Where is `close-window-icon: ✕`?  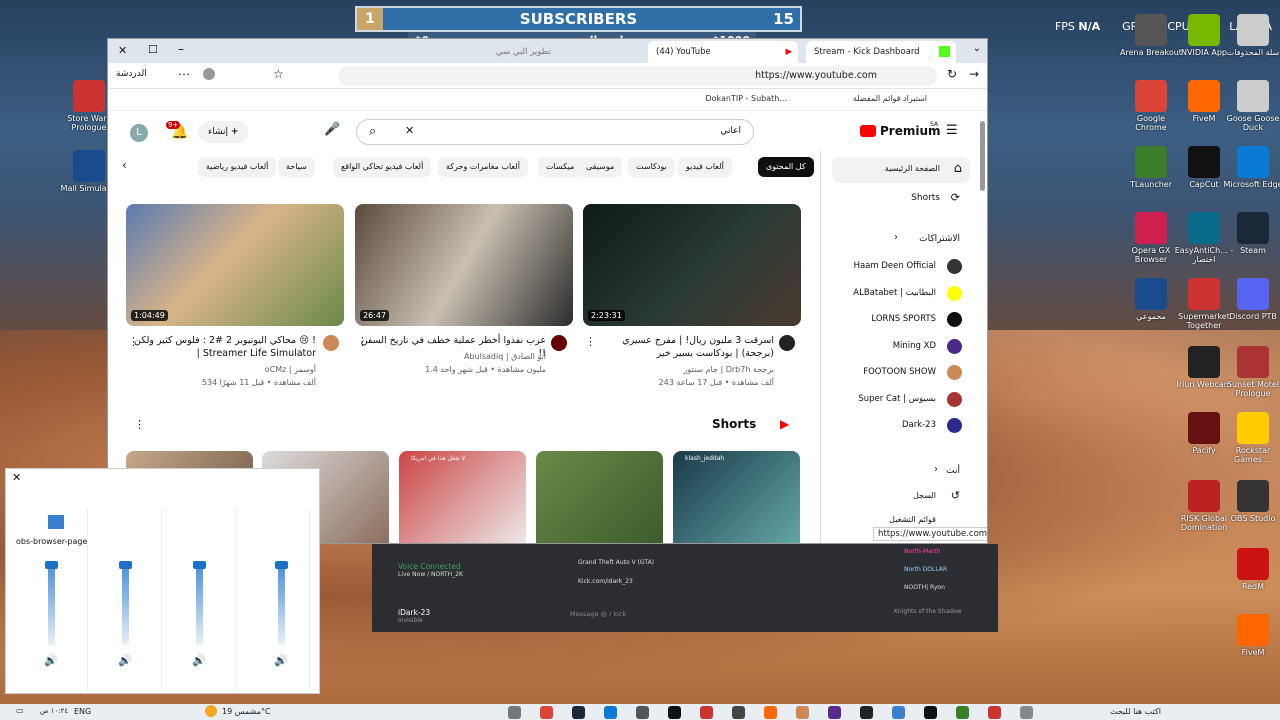
close-window-icon: ✕ is located at coordinates (122, 50).